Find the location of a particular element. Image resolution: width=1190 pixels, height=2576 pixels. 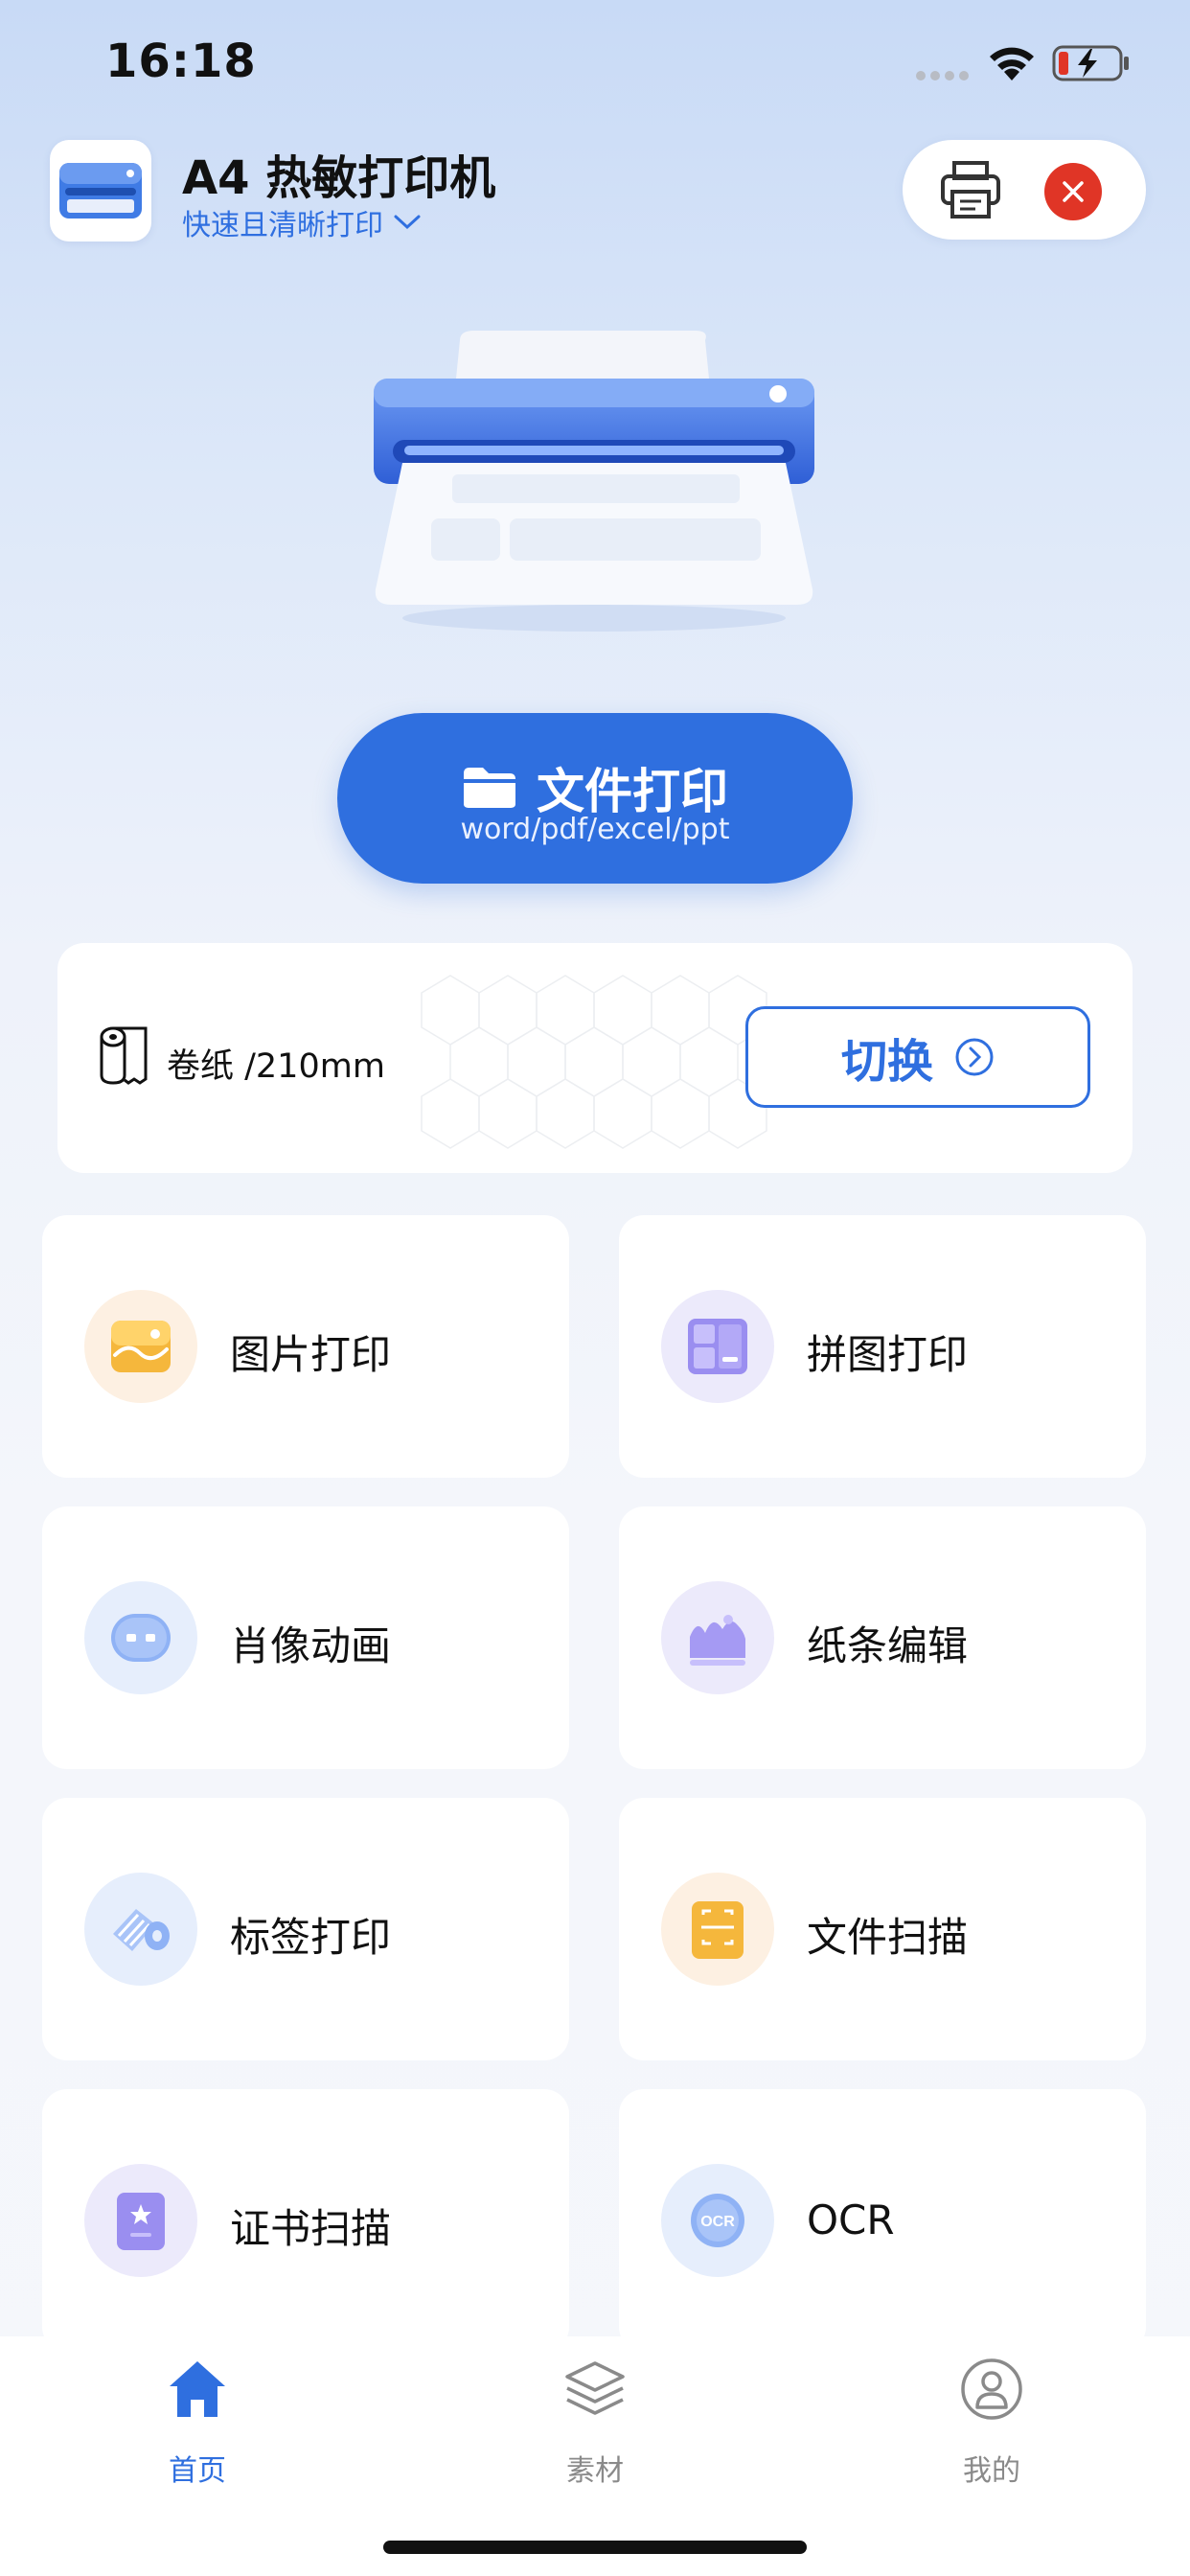

portrait-animation-icon is located at coordinates (140, 1637).